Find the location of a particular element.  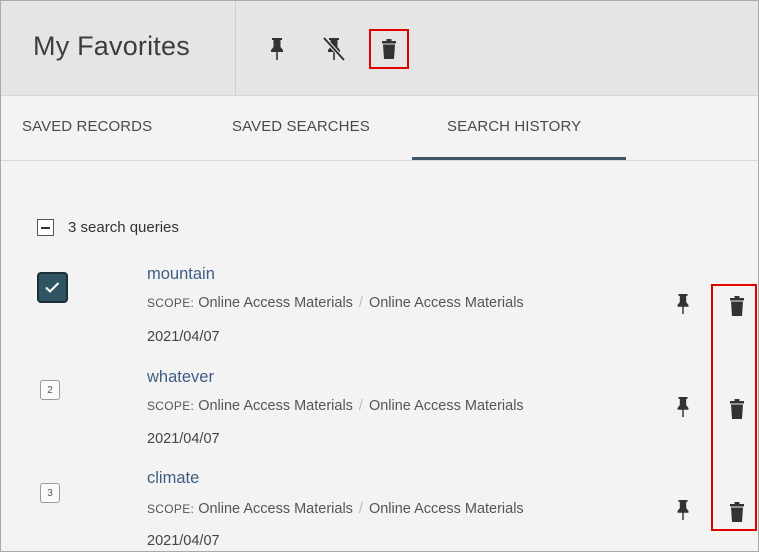

header-divider is located at coordinates (235, 48).